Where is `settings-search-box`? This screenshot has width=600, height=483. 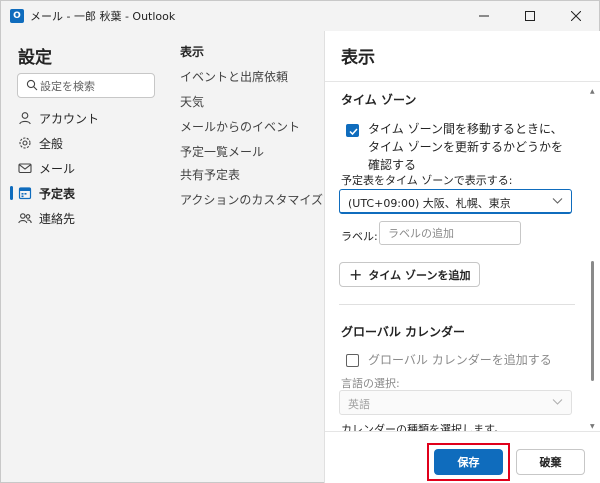 settings-search-box is located at coordinates (86, 85).